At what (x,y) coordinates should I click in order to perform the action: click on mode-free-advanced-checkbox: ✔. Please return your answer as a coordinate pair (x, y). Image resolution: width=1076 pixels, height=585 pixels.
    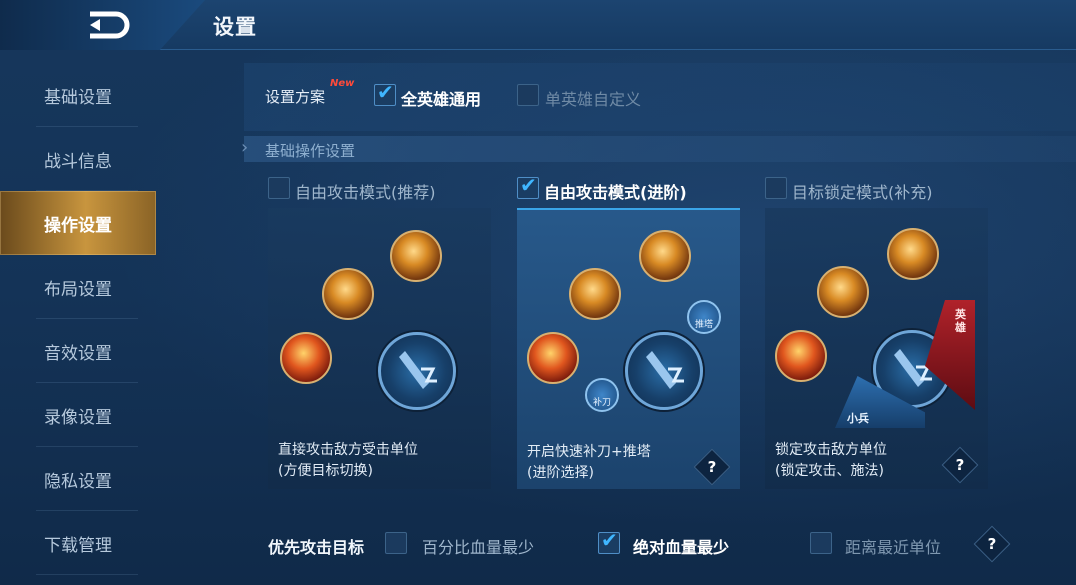
    Looking at the image, I should click on (528, 186).